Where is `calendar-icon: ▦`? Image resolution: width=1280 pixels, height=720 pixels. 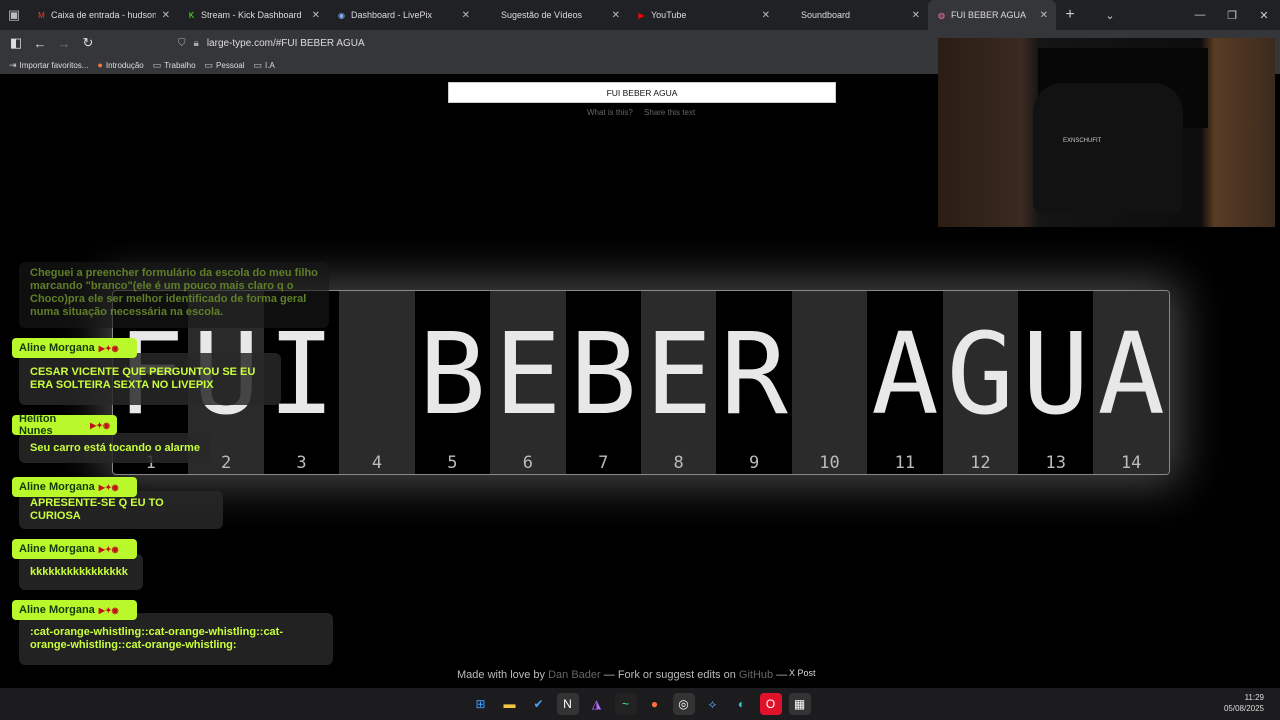 calendar-icon: ▦ is located at coordinates (799, 704).